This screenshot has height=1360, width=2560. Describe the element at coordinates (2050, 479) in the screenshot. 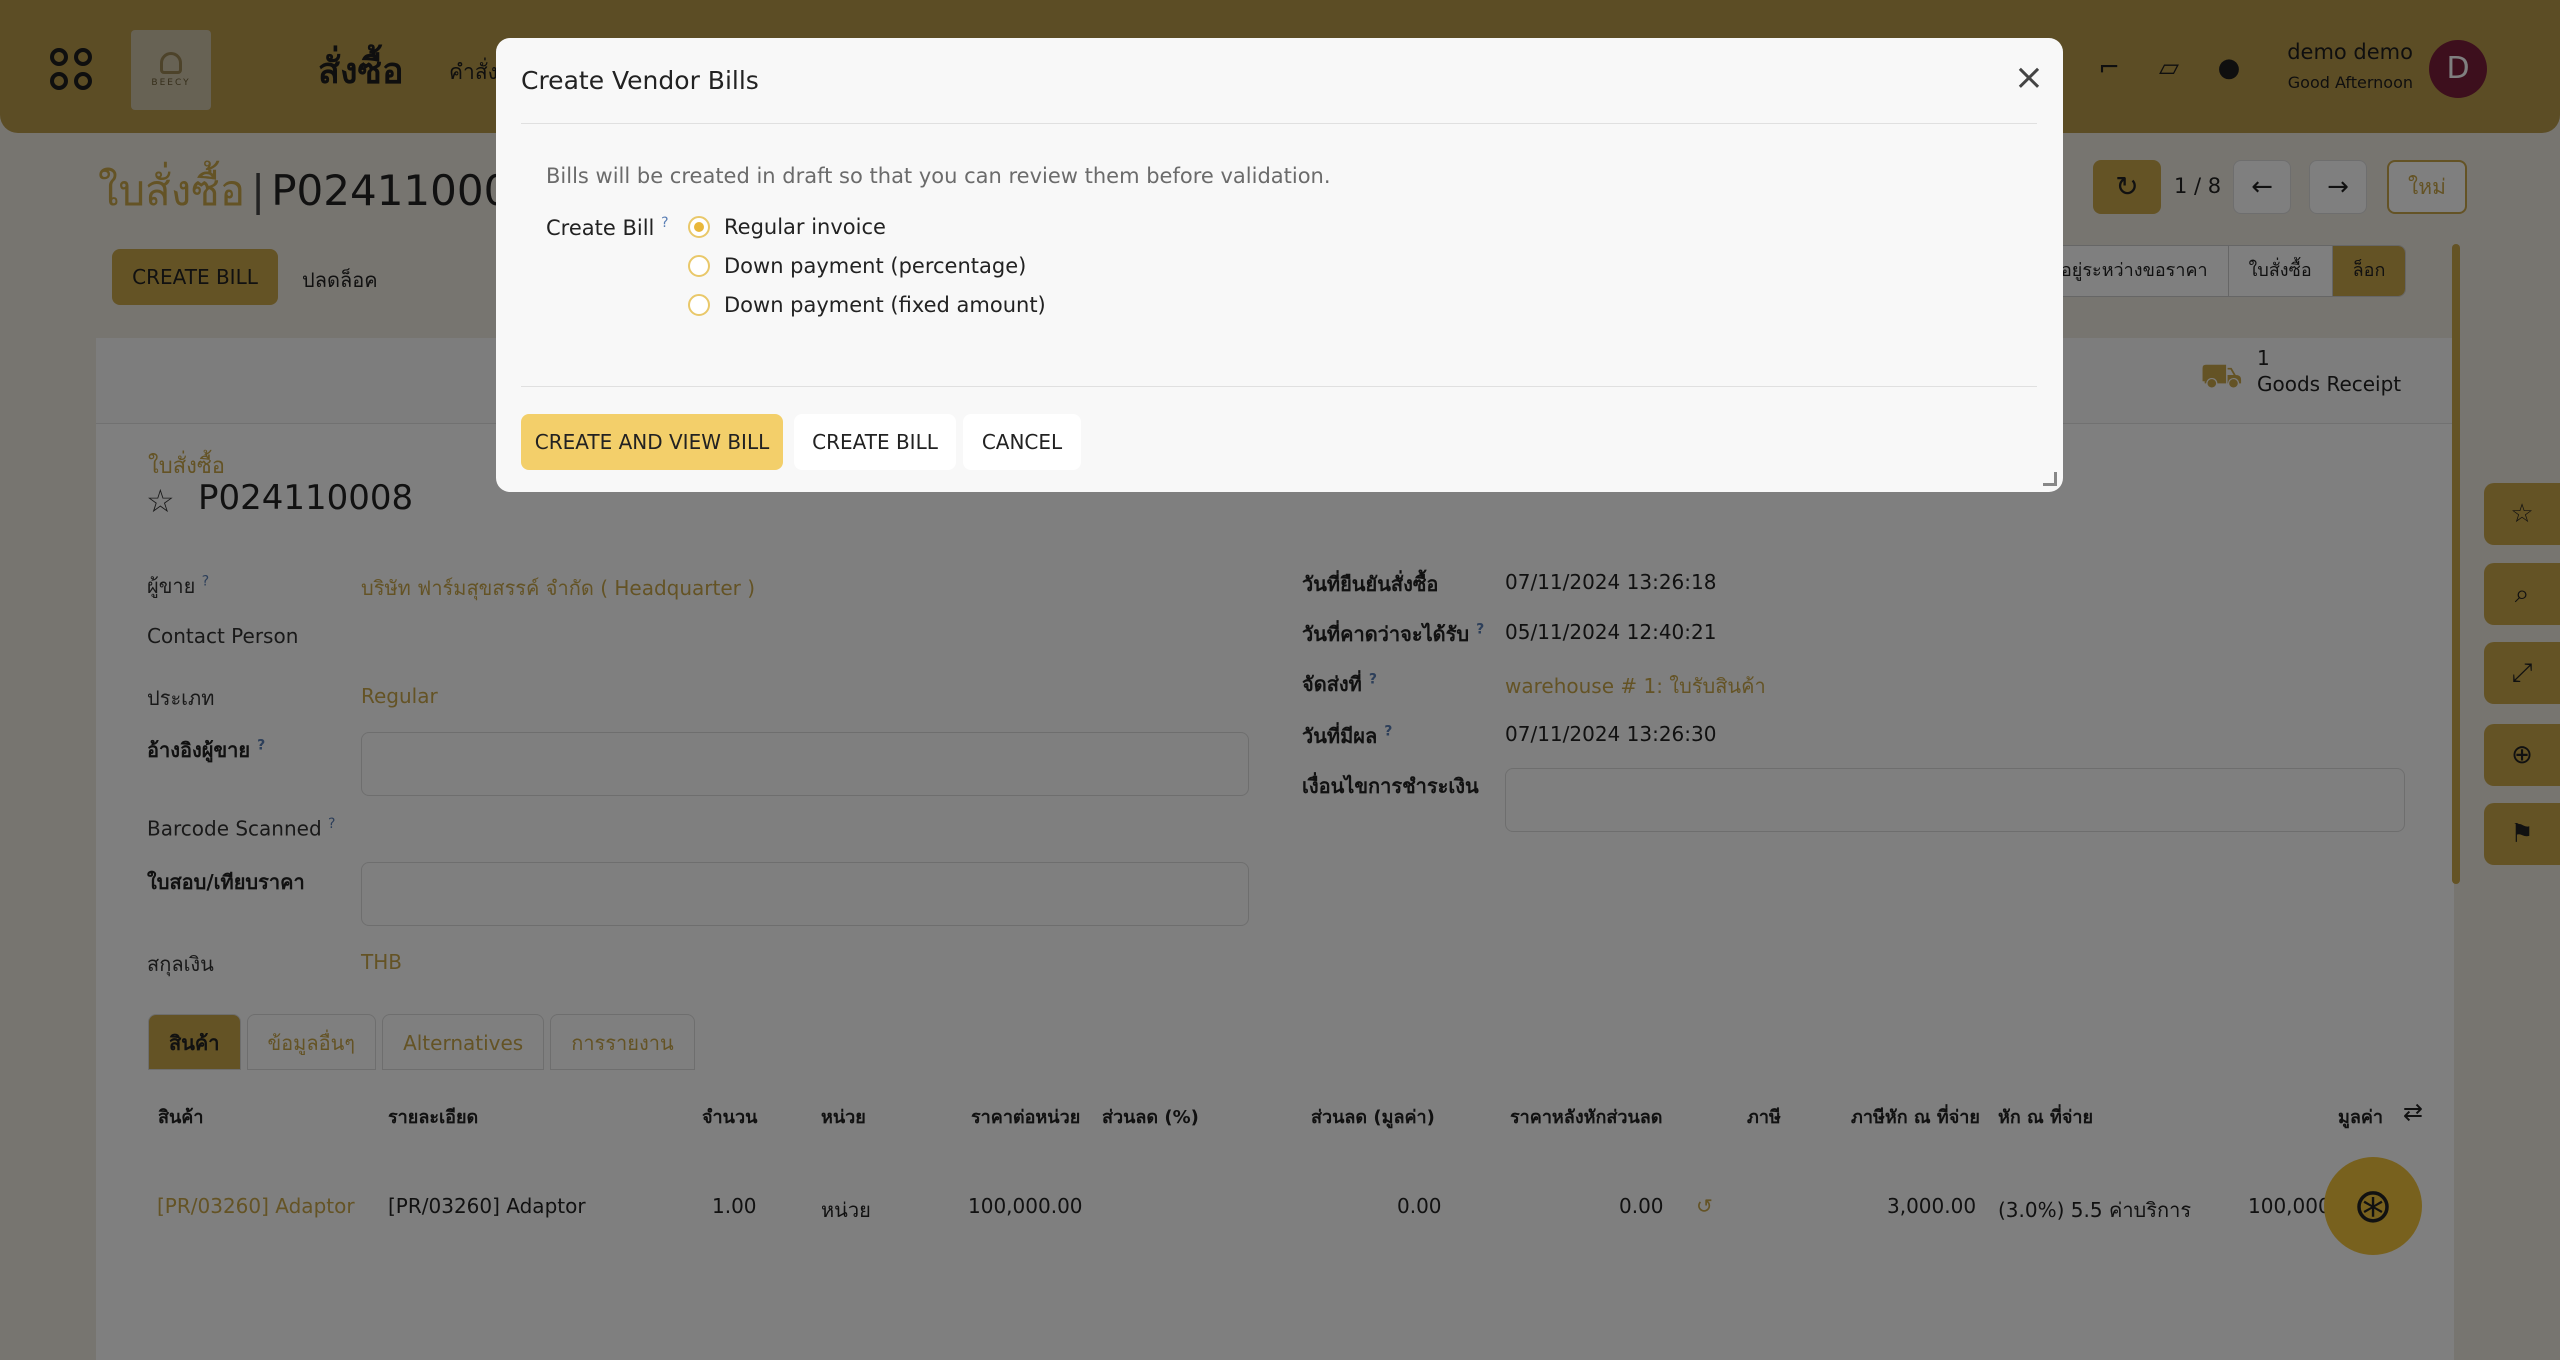

I see `resize-handle` at that location.